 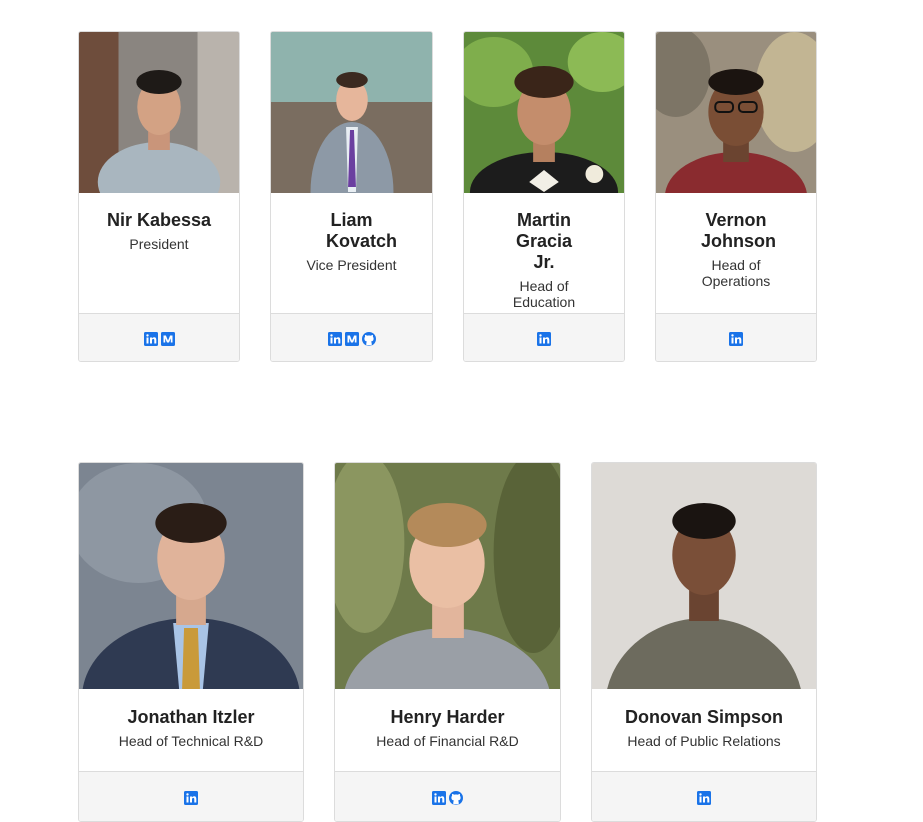 I want to click on member-role: Vice President, so click(x=351, y=265).